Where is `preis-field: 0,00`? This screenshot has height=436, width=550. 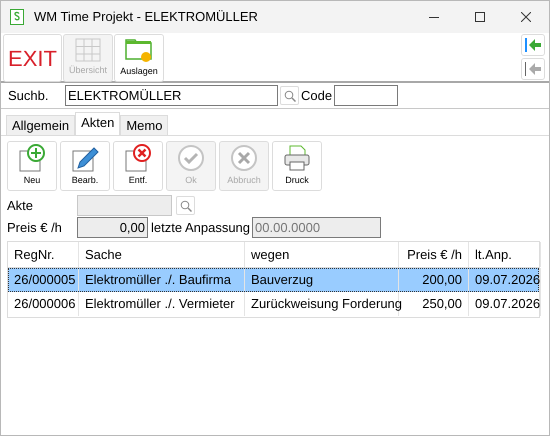 preis-field: 0,00 is located at coordinates (112, 227).